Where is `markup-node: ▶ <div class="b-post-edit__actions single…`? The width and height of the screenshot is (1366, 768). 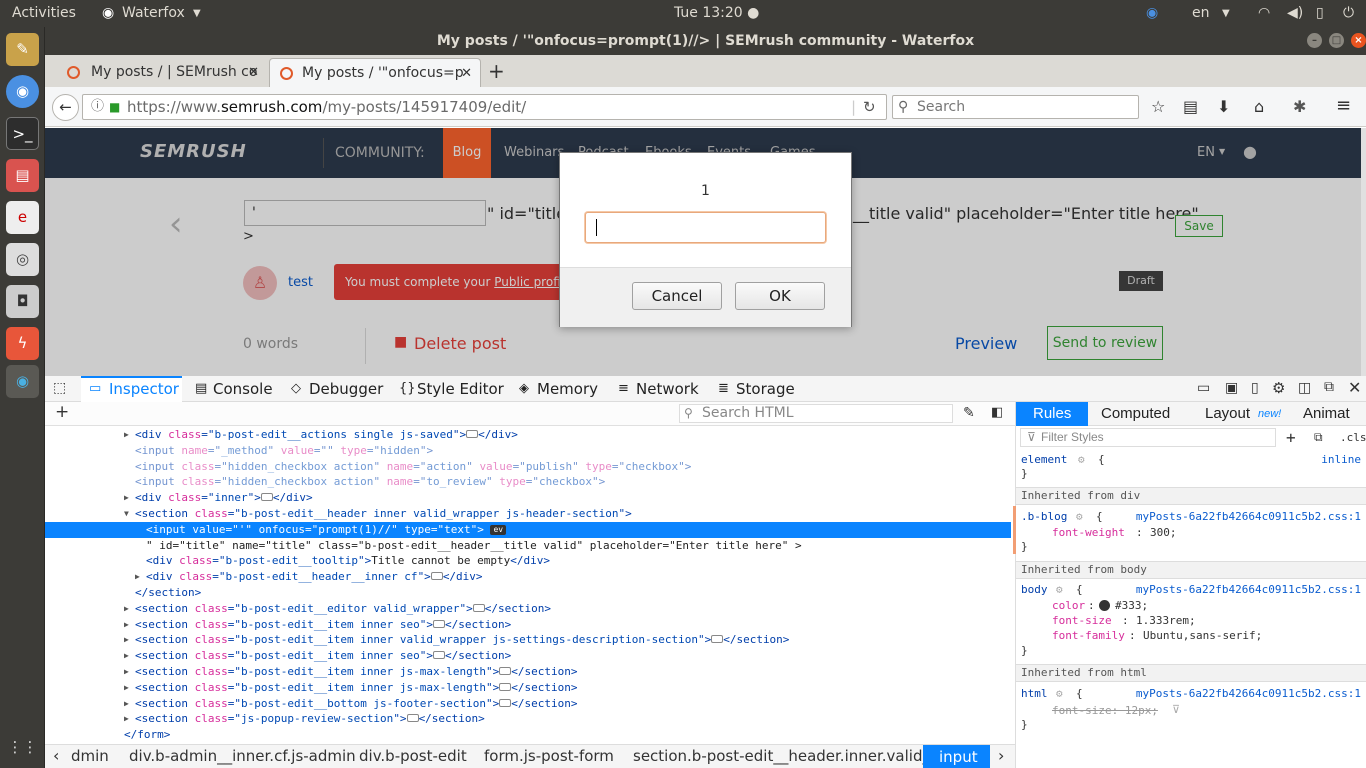
markup-node: ▶ <div class="b-post-edit__actions single… is located at coordinates (321, 435).